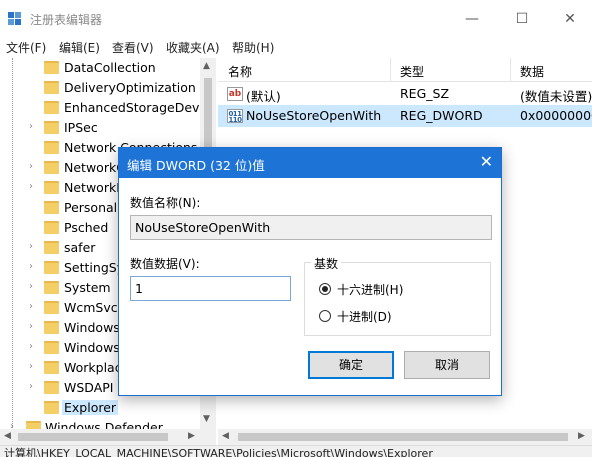  Describe the element at coordinates (66, 20) in the screenshot. I see `window-title: 注册表编辑器` at that location.